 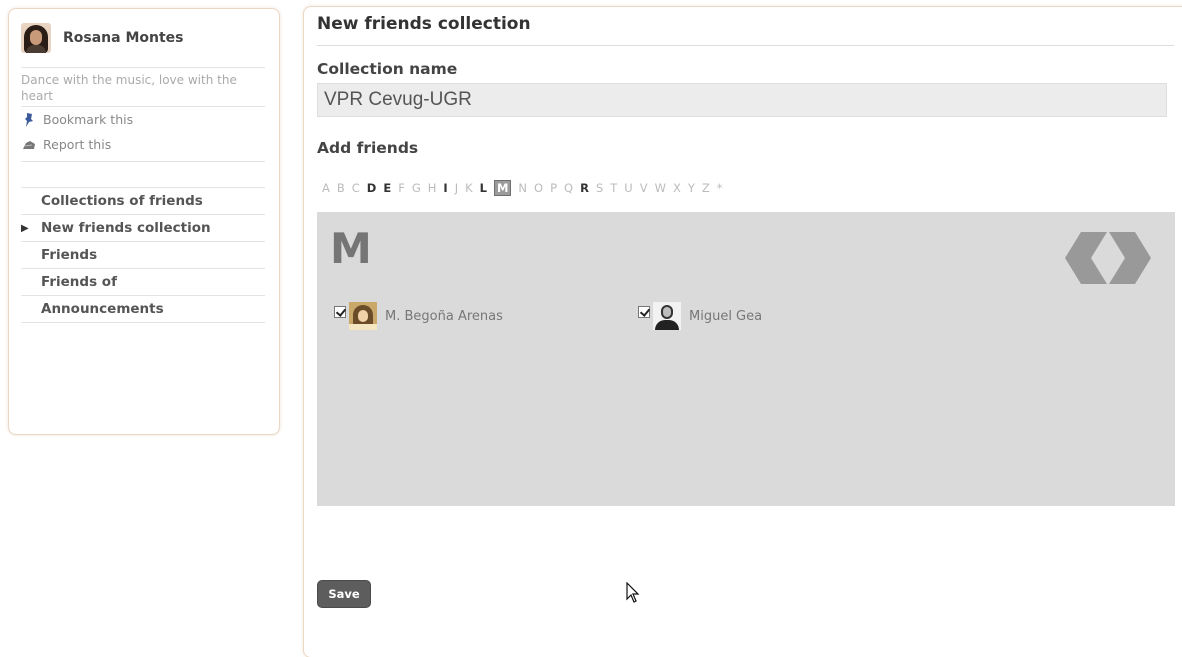 I want to click on avatar, so click(x=36, y=38).